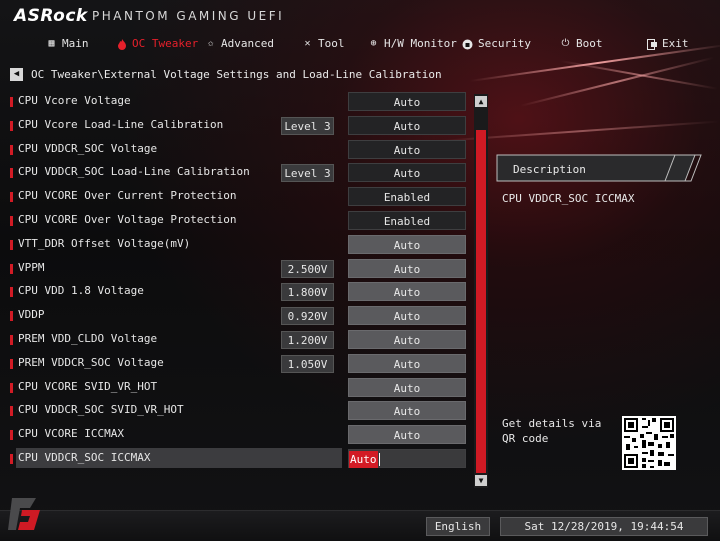 The height and width of the screenshot is (541, 720). I want to click on grid-icon: ▦, so click(51, 43).